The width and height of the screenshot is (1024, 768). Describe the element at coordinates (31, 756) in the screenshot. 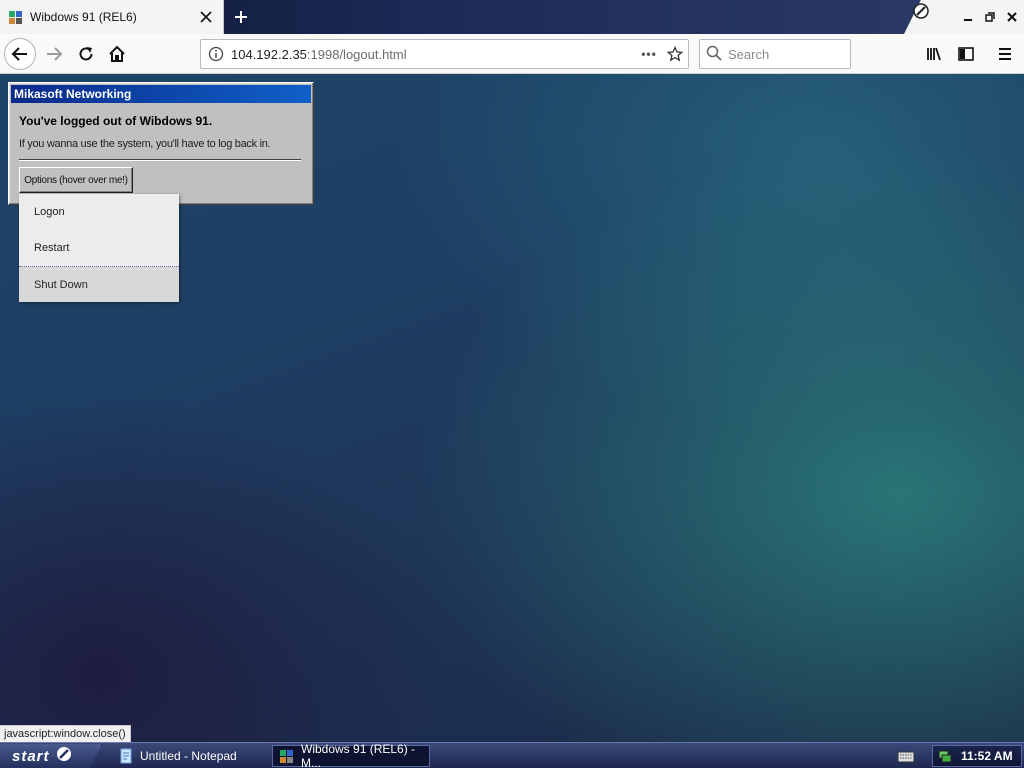

I see `start-label: start` at that location.